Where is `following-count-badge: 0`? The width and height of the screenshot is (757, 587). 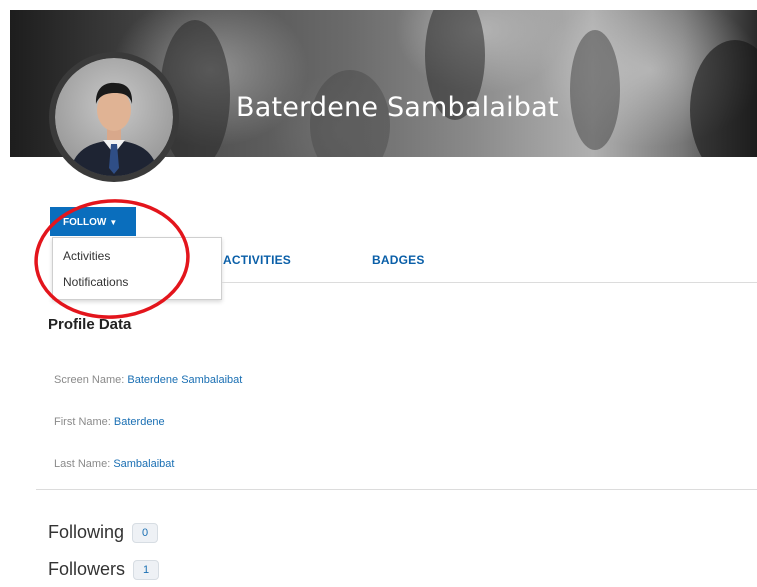 following-count-badge: 0 is located at coordinates (145, 533).